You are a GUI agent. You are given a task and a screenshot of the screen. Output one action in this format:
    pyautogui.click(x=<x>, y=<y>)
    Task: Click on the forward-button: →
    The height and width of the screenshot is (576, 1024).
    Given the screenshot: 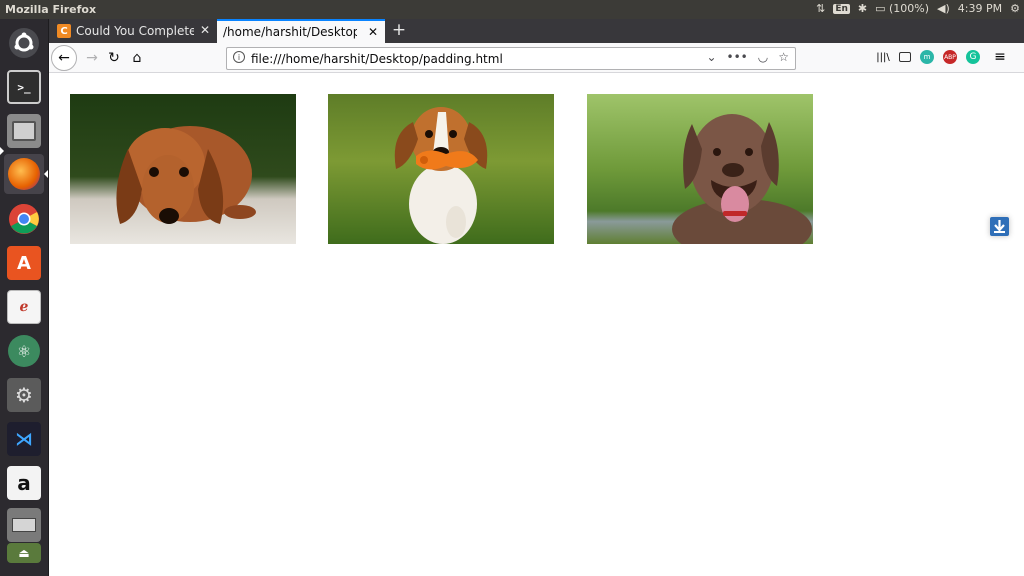 What is the action you would take?
    pyautogui.click(x=92, y=58)
    